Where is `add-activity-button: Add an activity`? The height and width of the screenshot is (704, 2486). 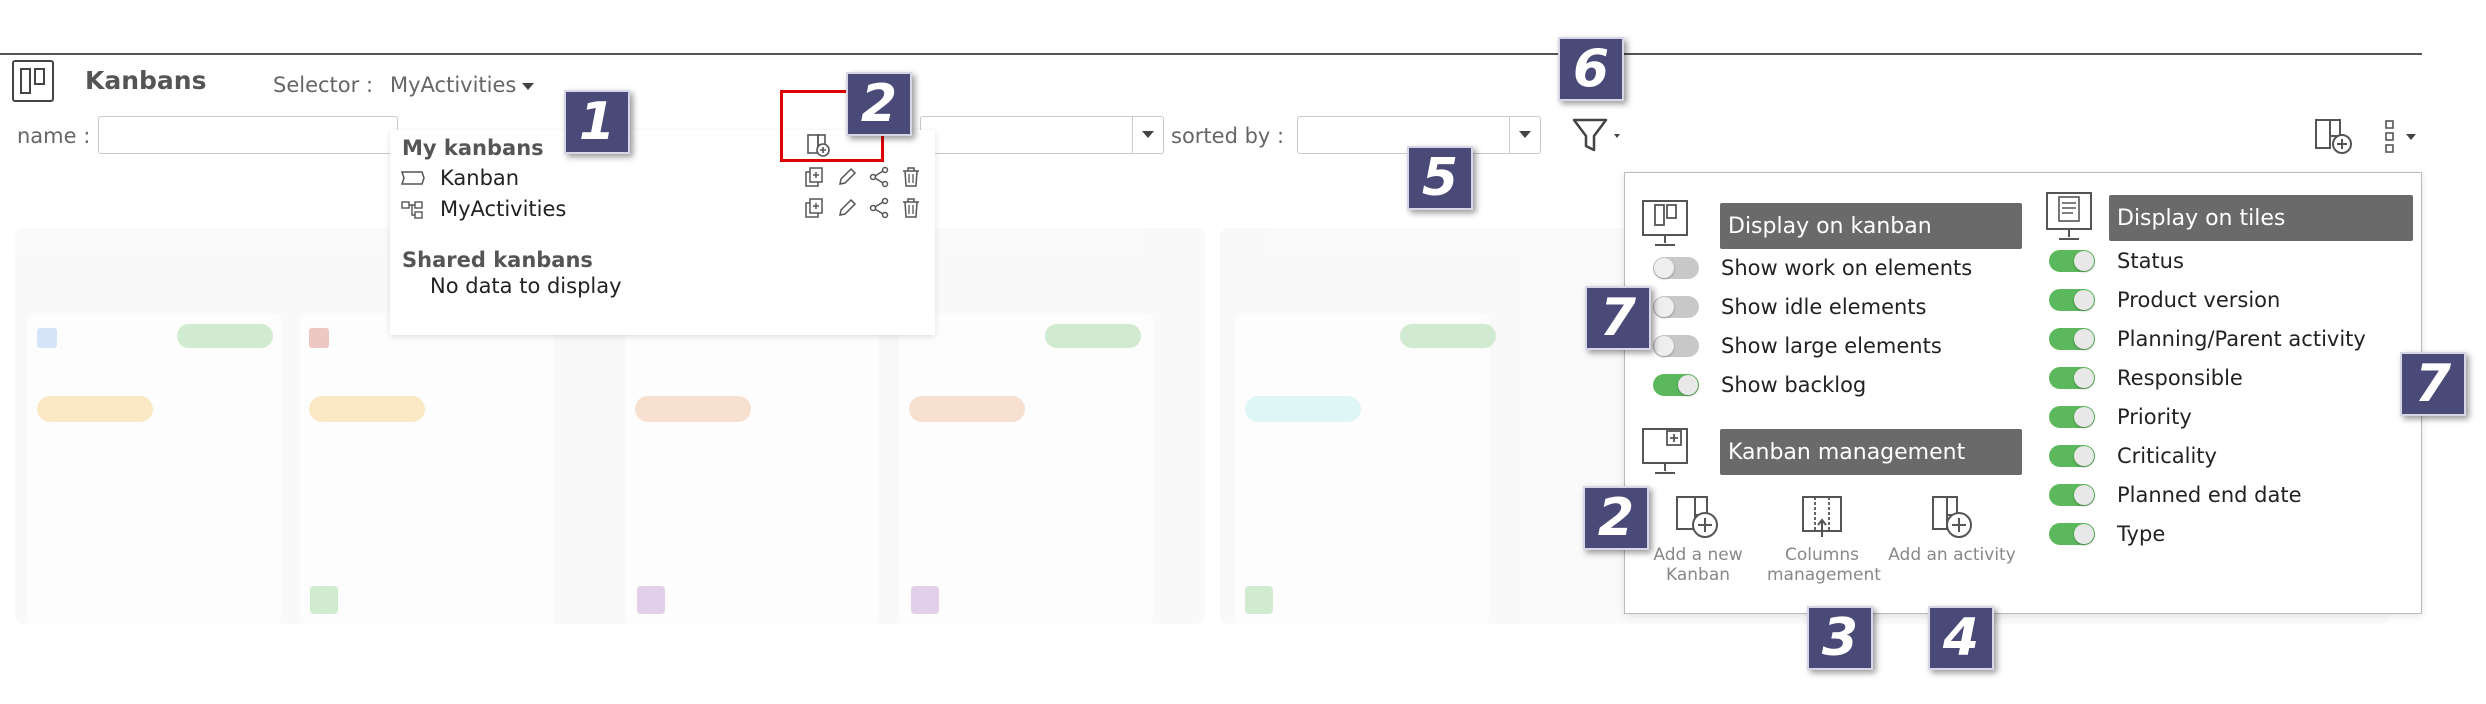
add-activity-button: Add an activity is located at coordinates (1952, 529).